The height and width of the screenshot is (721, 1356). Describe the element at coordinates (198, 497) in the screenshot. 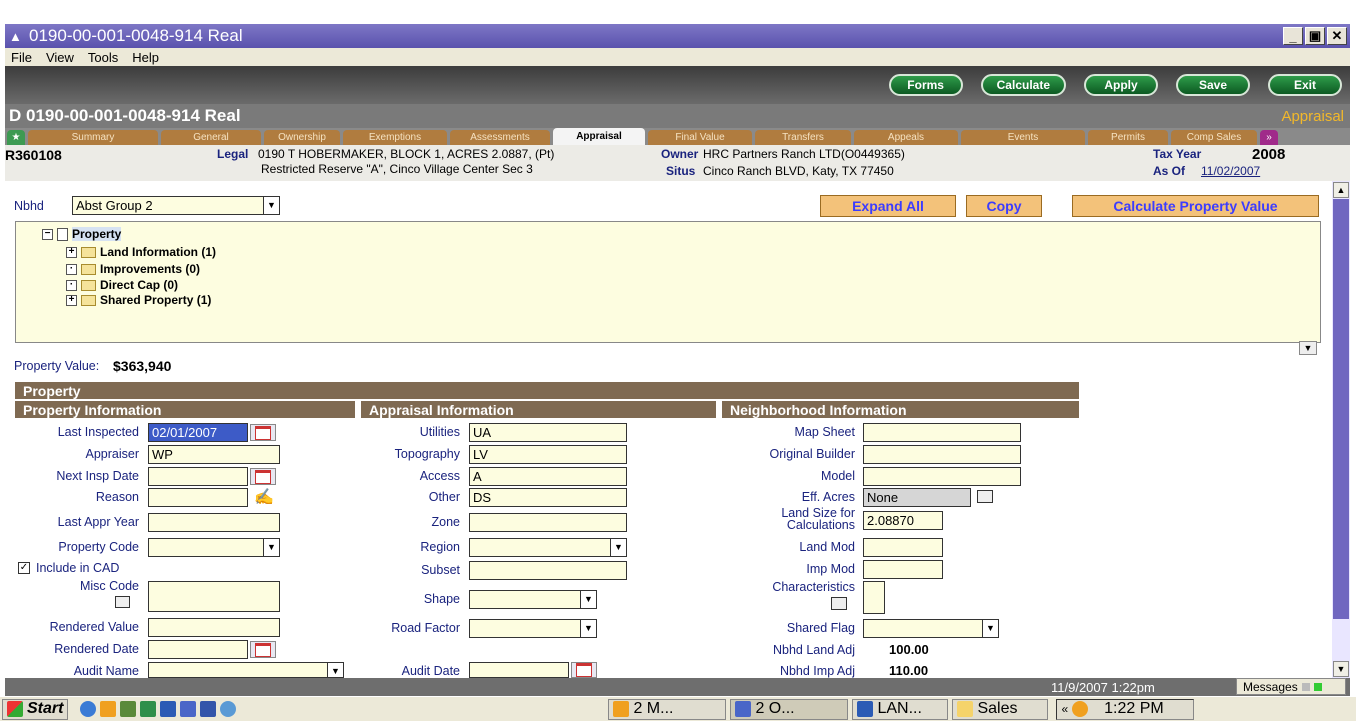

I see `reason-input` at that location.